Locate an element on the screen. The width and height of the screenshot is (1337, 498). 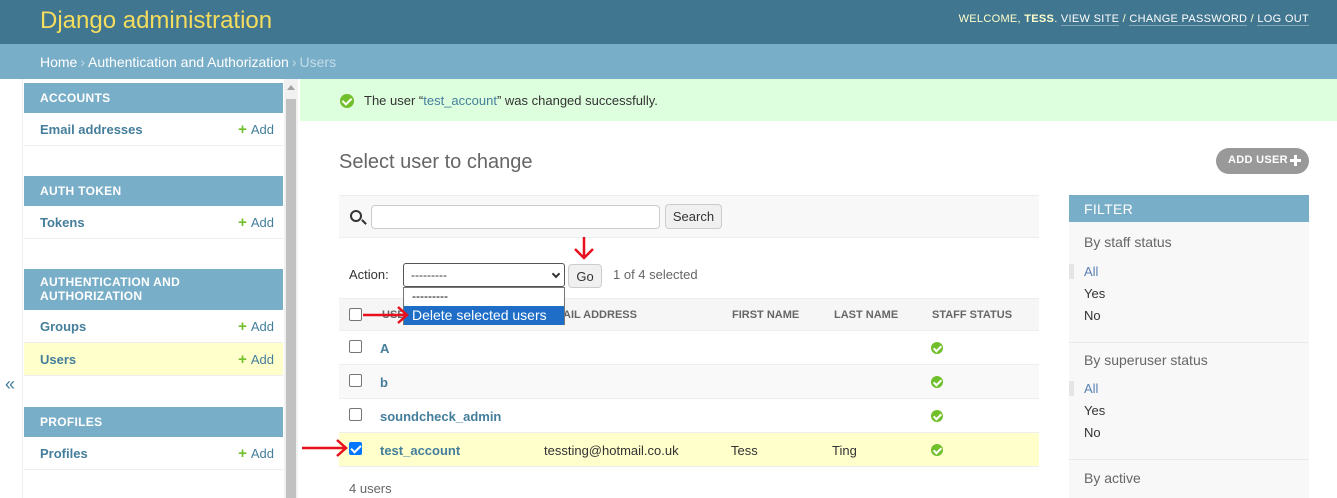
sidebar-link-tokens: Tokens is located at coordinates (62, 222).